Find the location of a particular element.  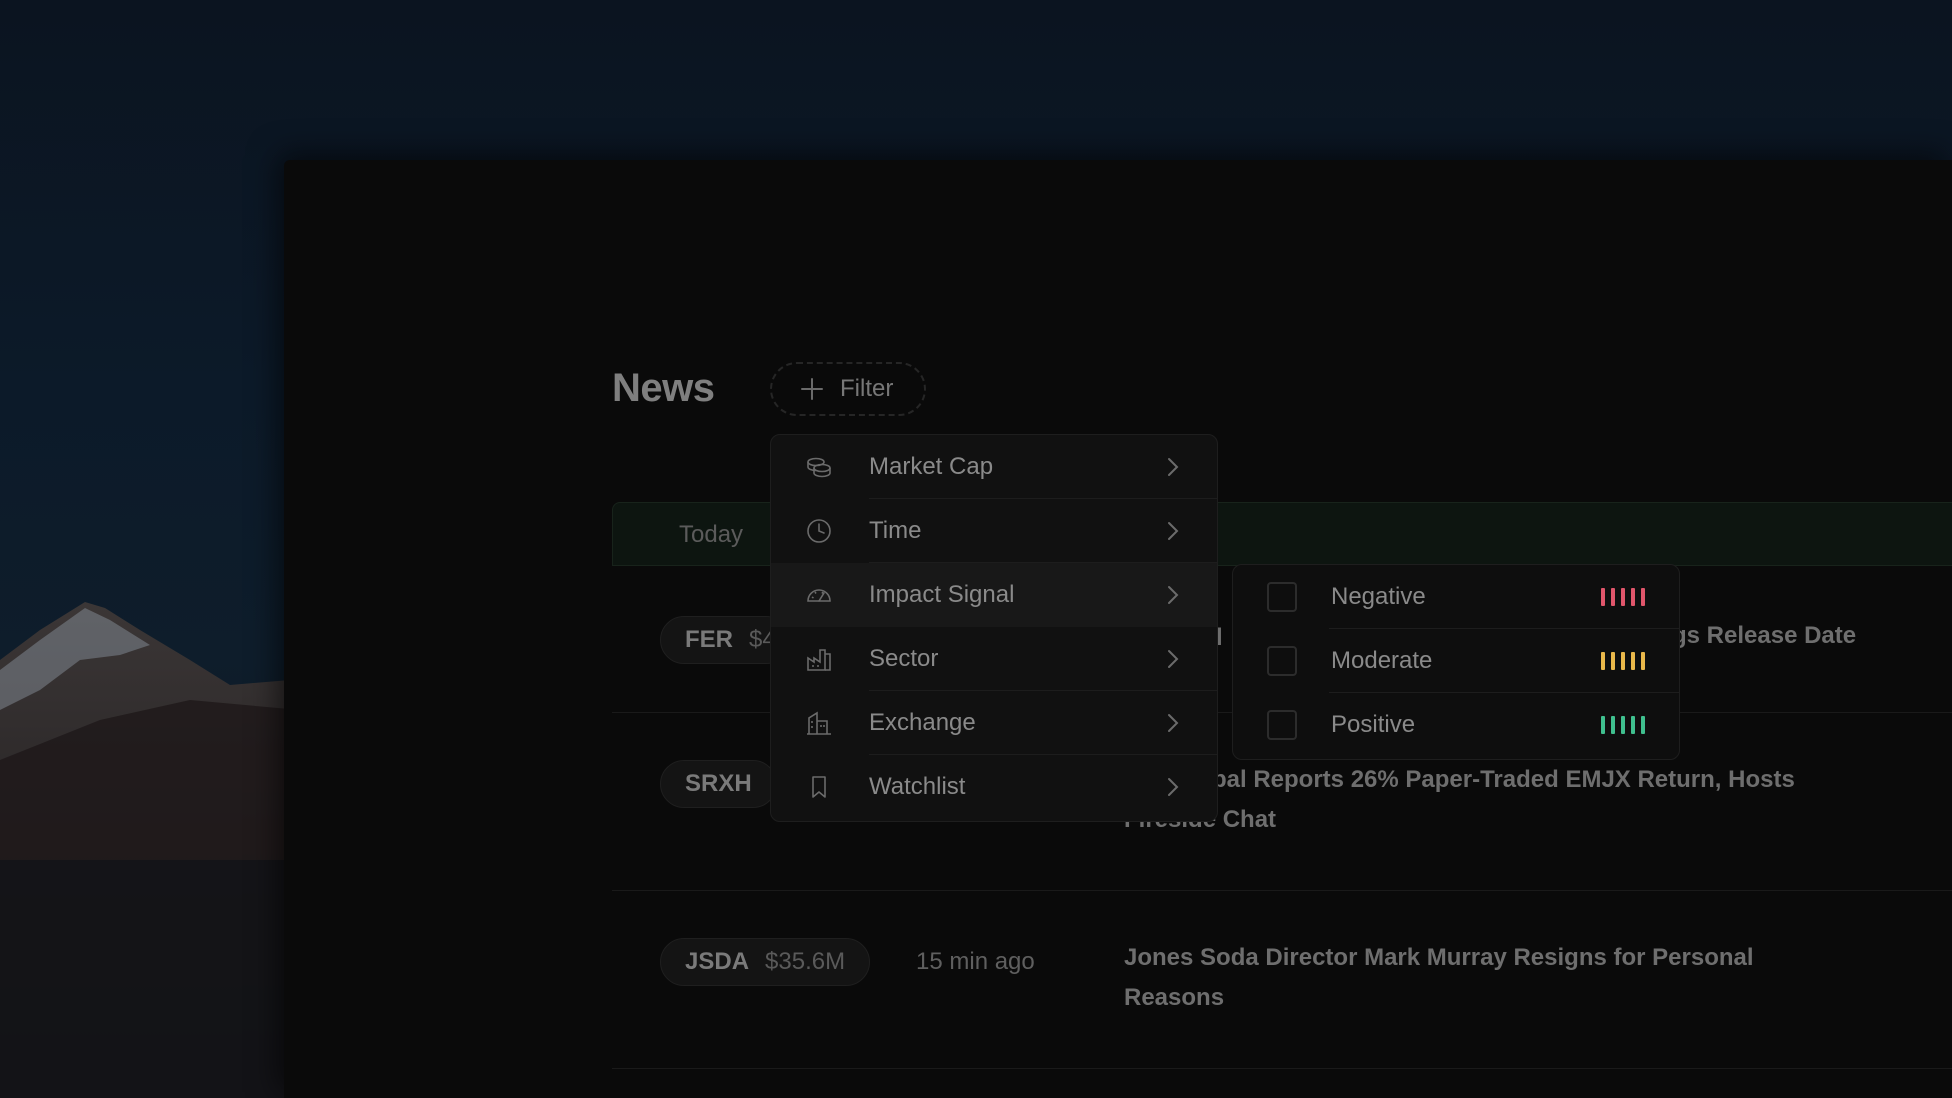

menu-item-label: Exchange is located at coordinates (922, 722).